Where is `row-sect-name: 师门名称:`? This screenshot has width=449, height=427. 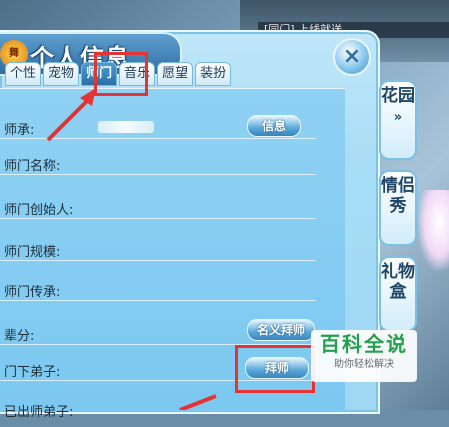 row-sect-name: 师门名称: is located at coordinates (170, 163).